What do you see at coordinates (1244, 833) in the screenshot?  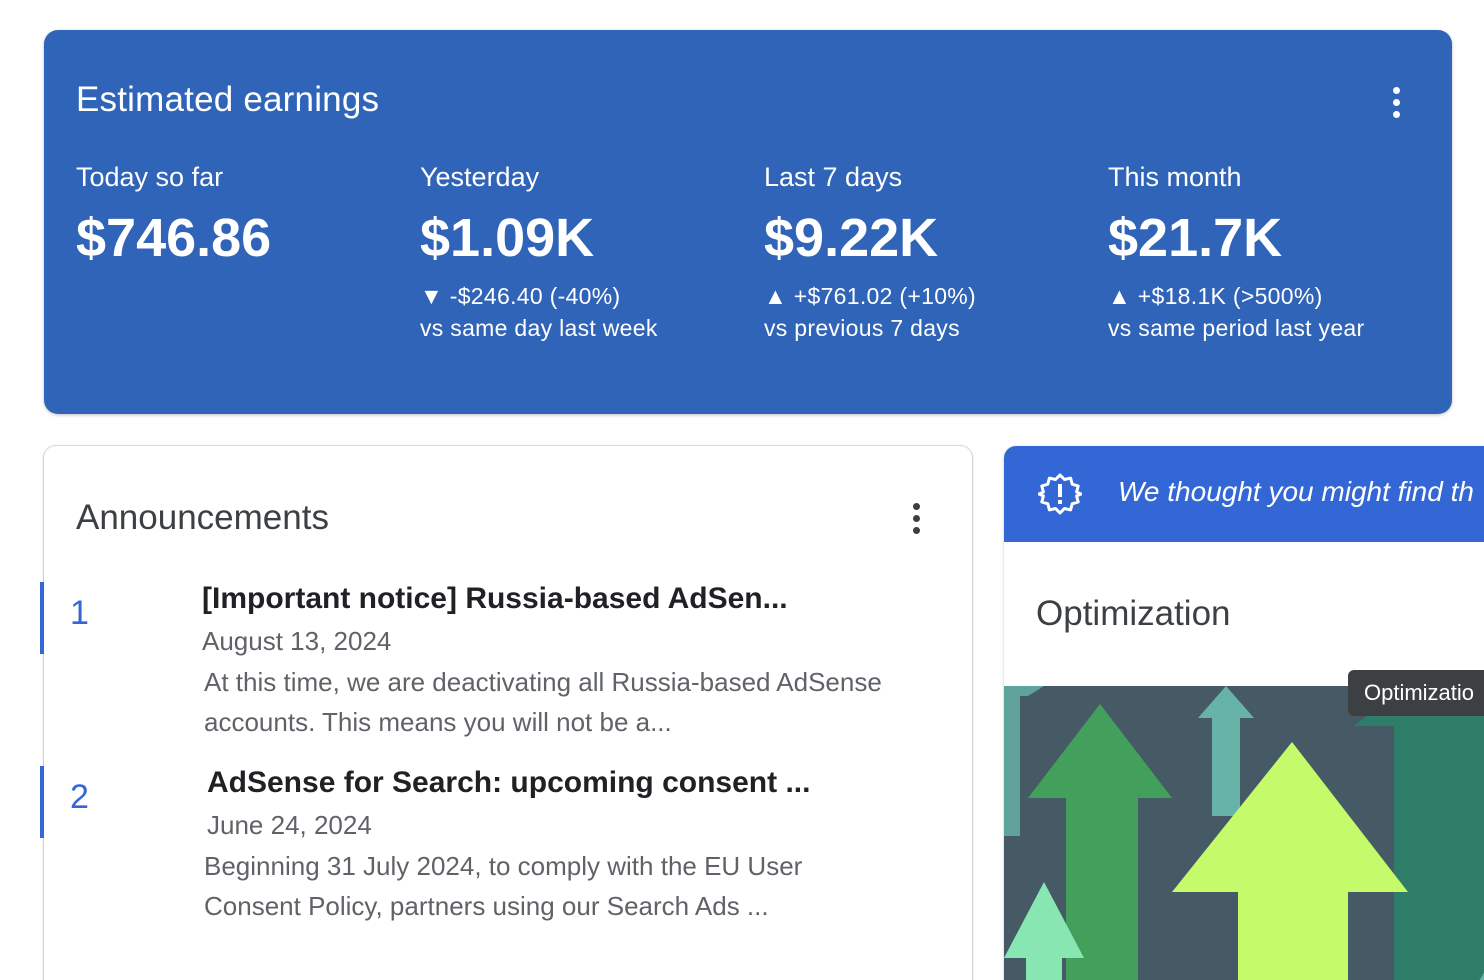 I see `growth-arrows-illustration` at bounding box center [1244, 833].